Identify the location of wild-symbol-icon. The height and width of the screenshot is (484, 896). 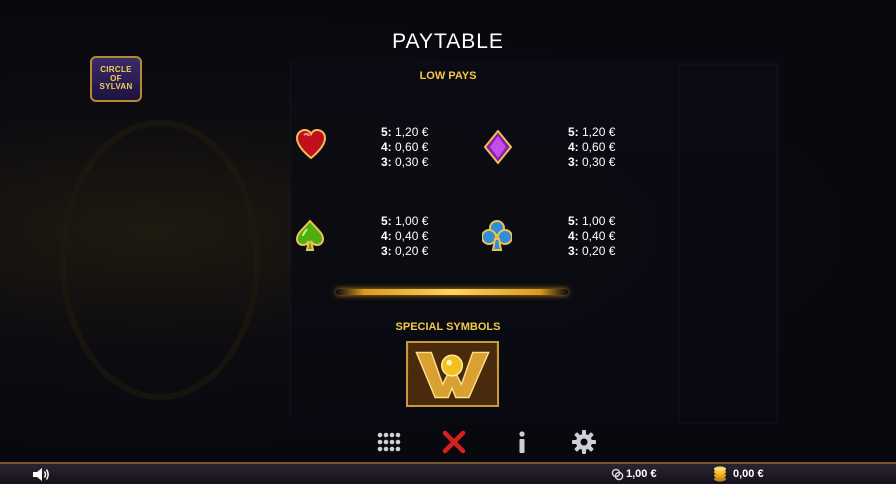
(452, 374).